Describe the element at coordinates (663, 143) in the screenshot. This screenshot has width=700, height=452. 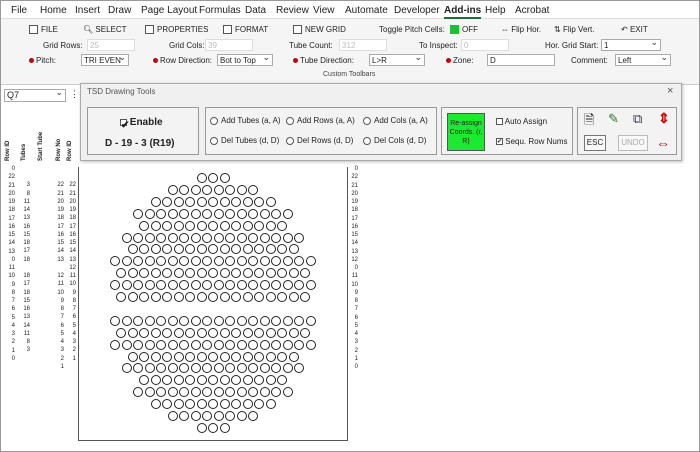
I see `horizontal-arrows-icon: ⇔` at that location.